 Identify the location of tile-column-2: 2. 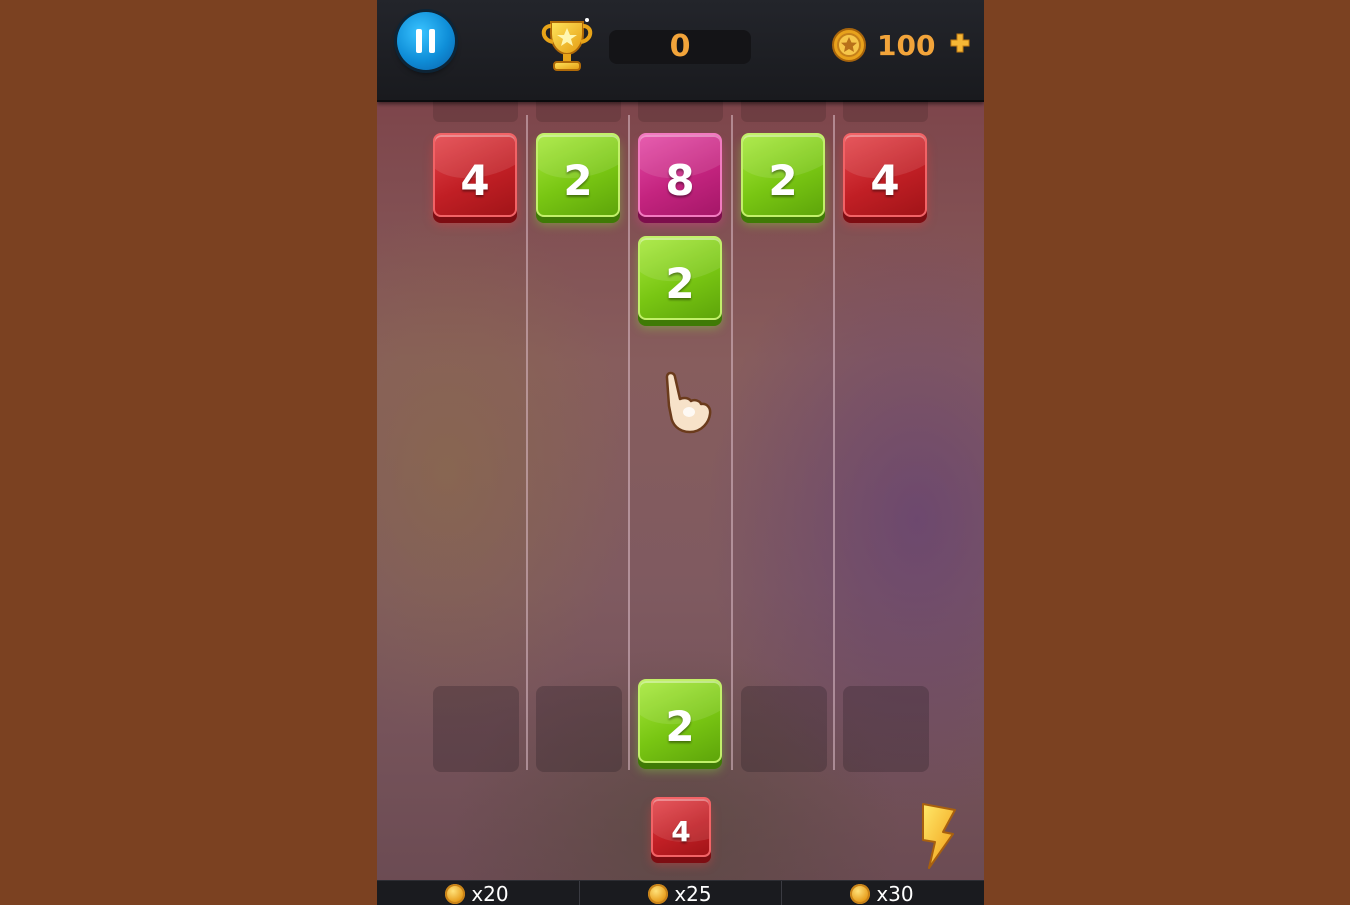
(578, 175).